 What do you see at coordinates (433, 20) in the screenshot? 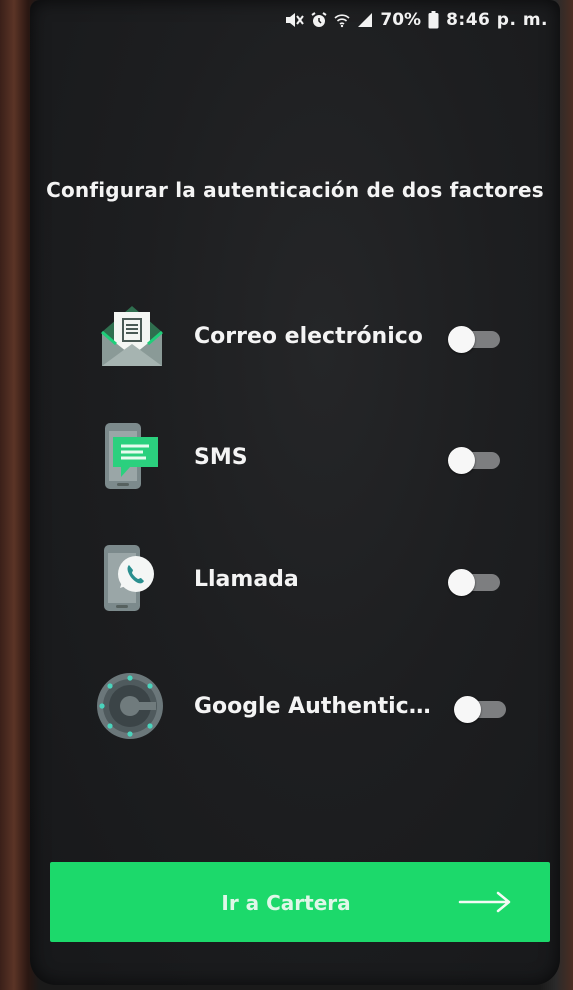
I see `battery-icon` at bounding box center [433, 20].